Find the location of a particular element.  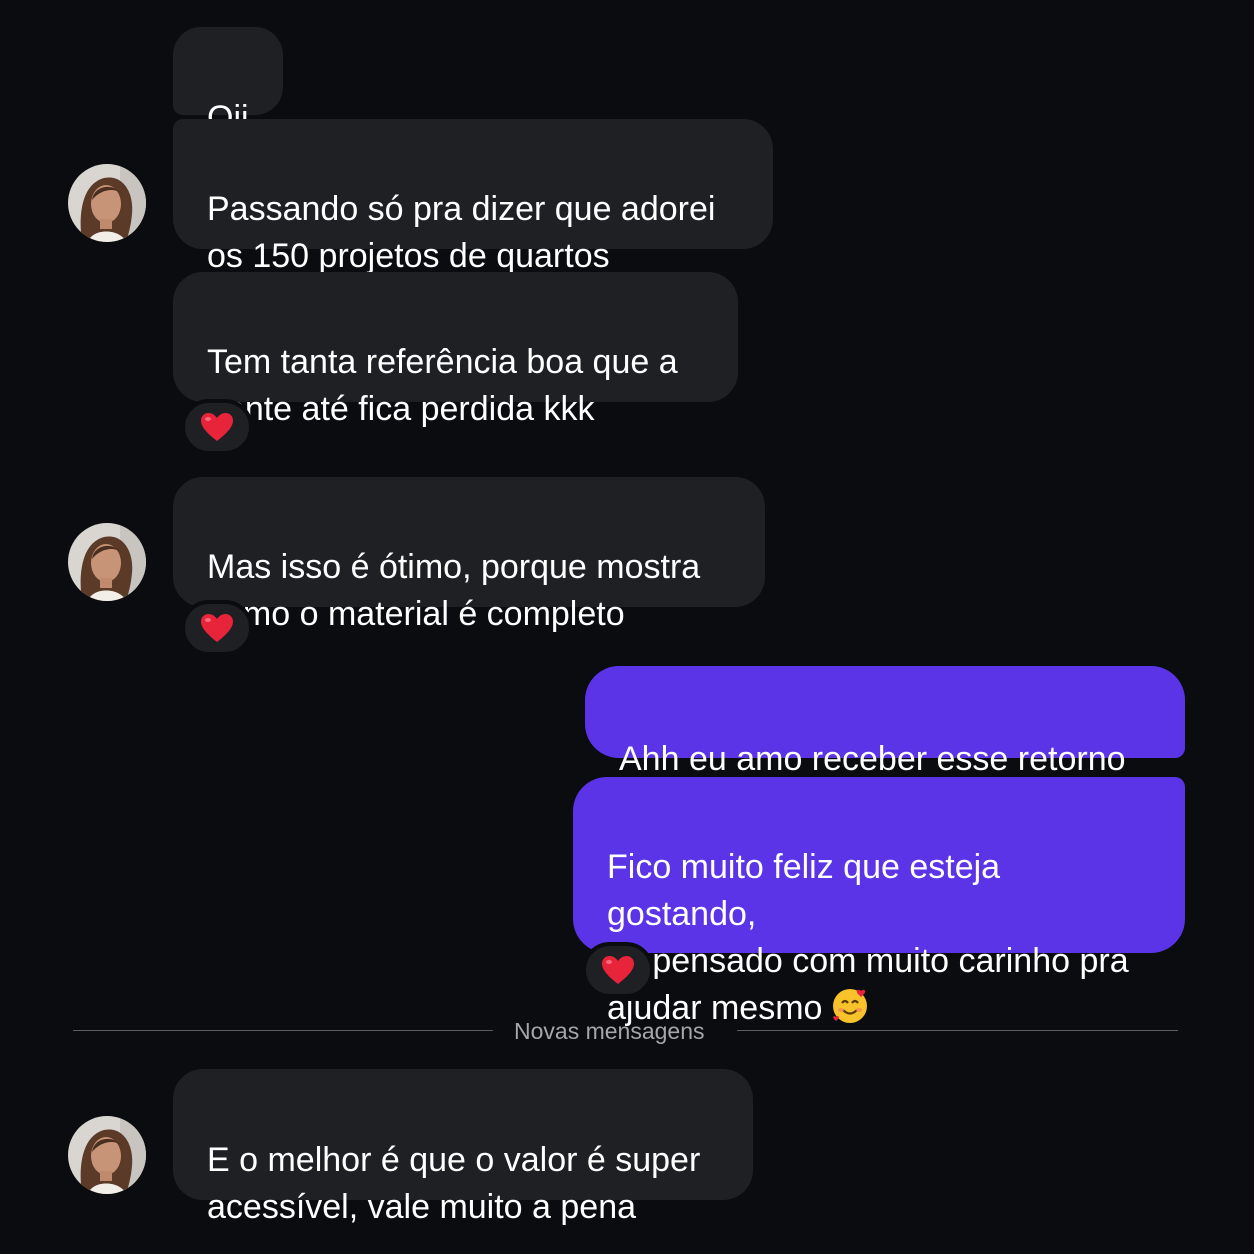

message-bubble-outgoing: Ahh eu amo receber esse retorno is located at coordinates (885, 744).